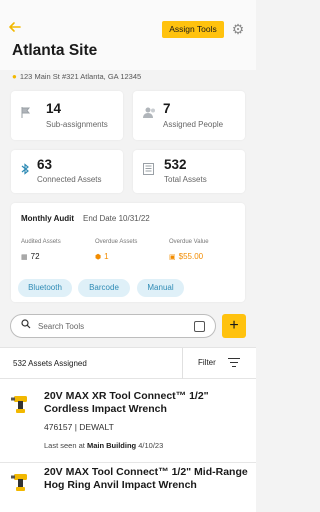  I want to click on asset-last-seen: Last seen at Main Building 4/10/23, so click(103, 445).